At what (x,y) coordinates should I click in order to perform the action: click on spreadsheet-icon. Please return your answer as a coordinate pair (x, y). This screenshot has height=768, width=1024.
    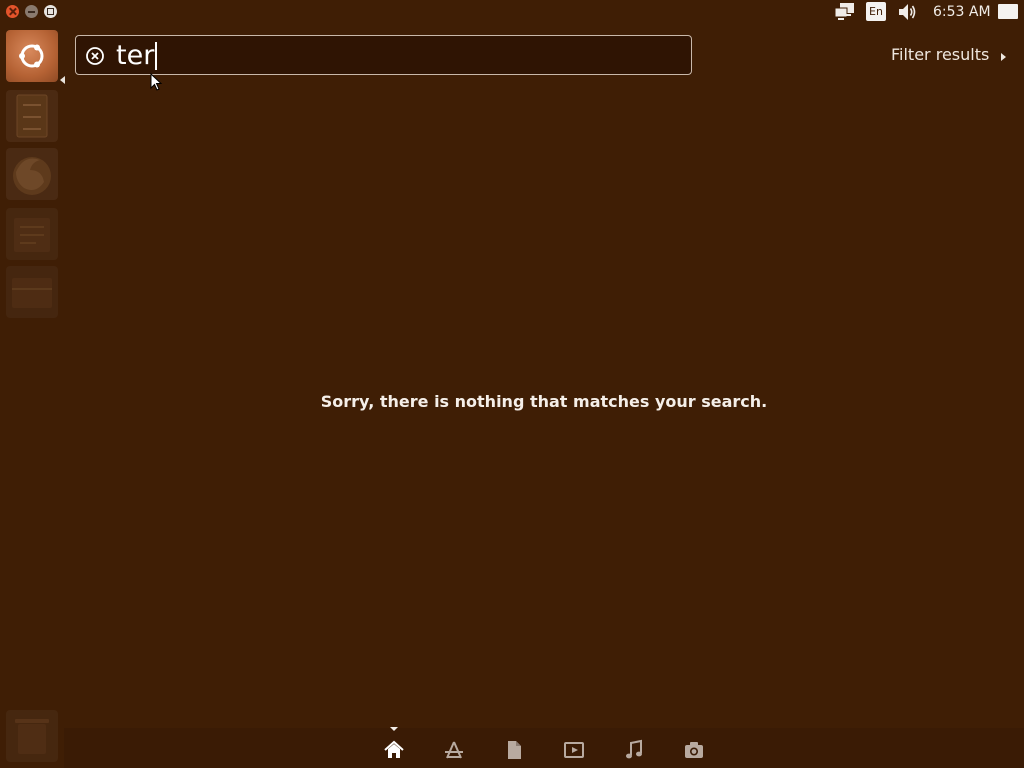
    Looking at the image, I should click on (32, 293).